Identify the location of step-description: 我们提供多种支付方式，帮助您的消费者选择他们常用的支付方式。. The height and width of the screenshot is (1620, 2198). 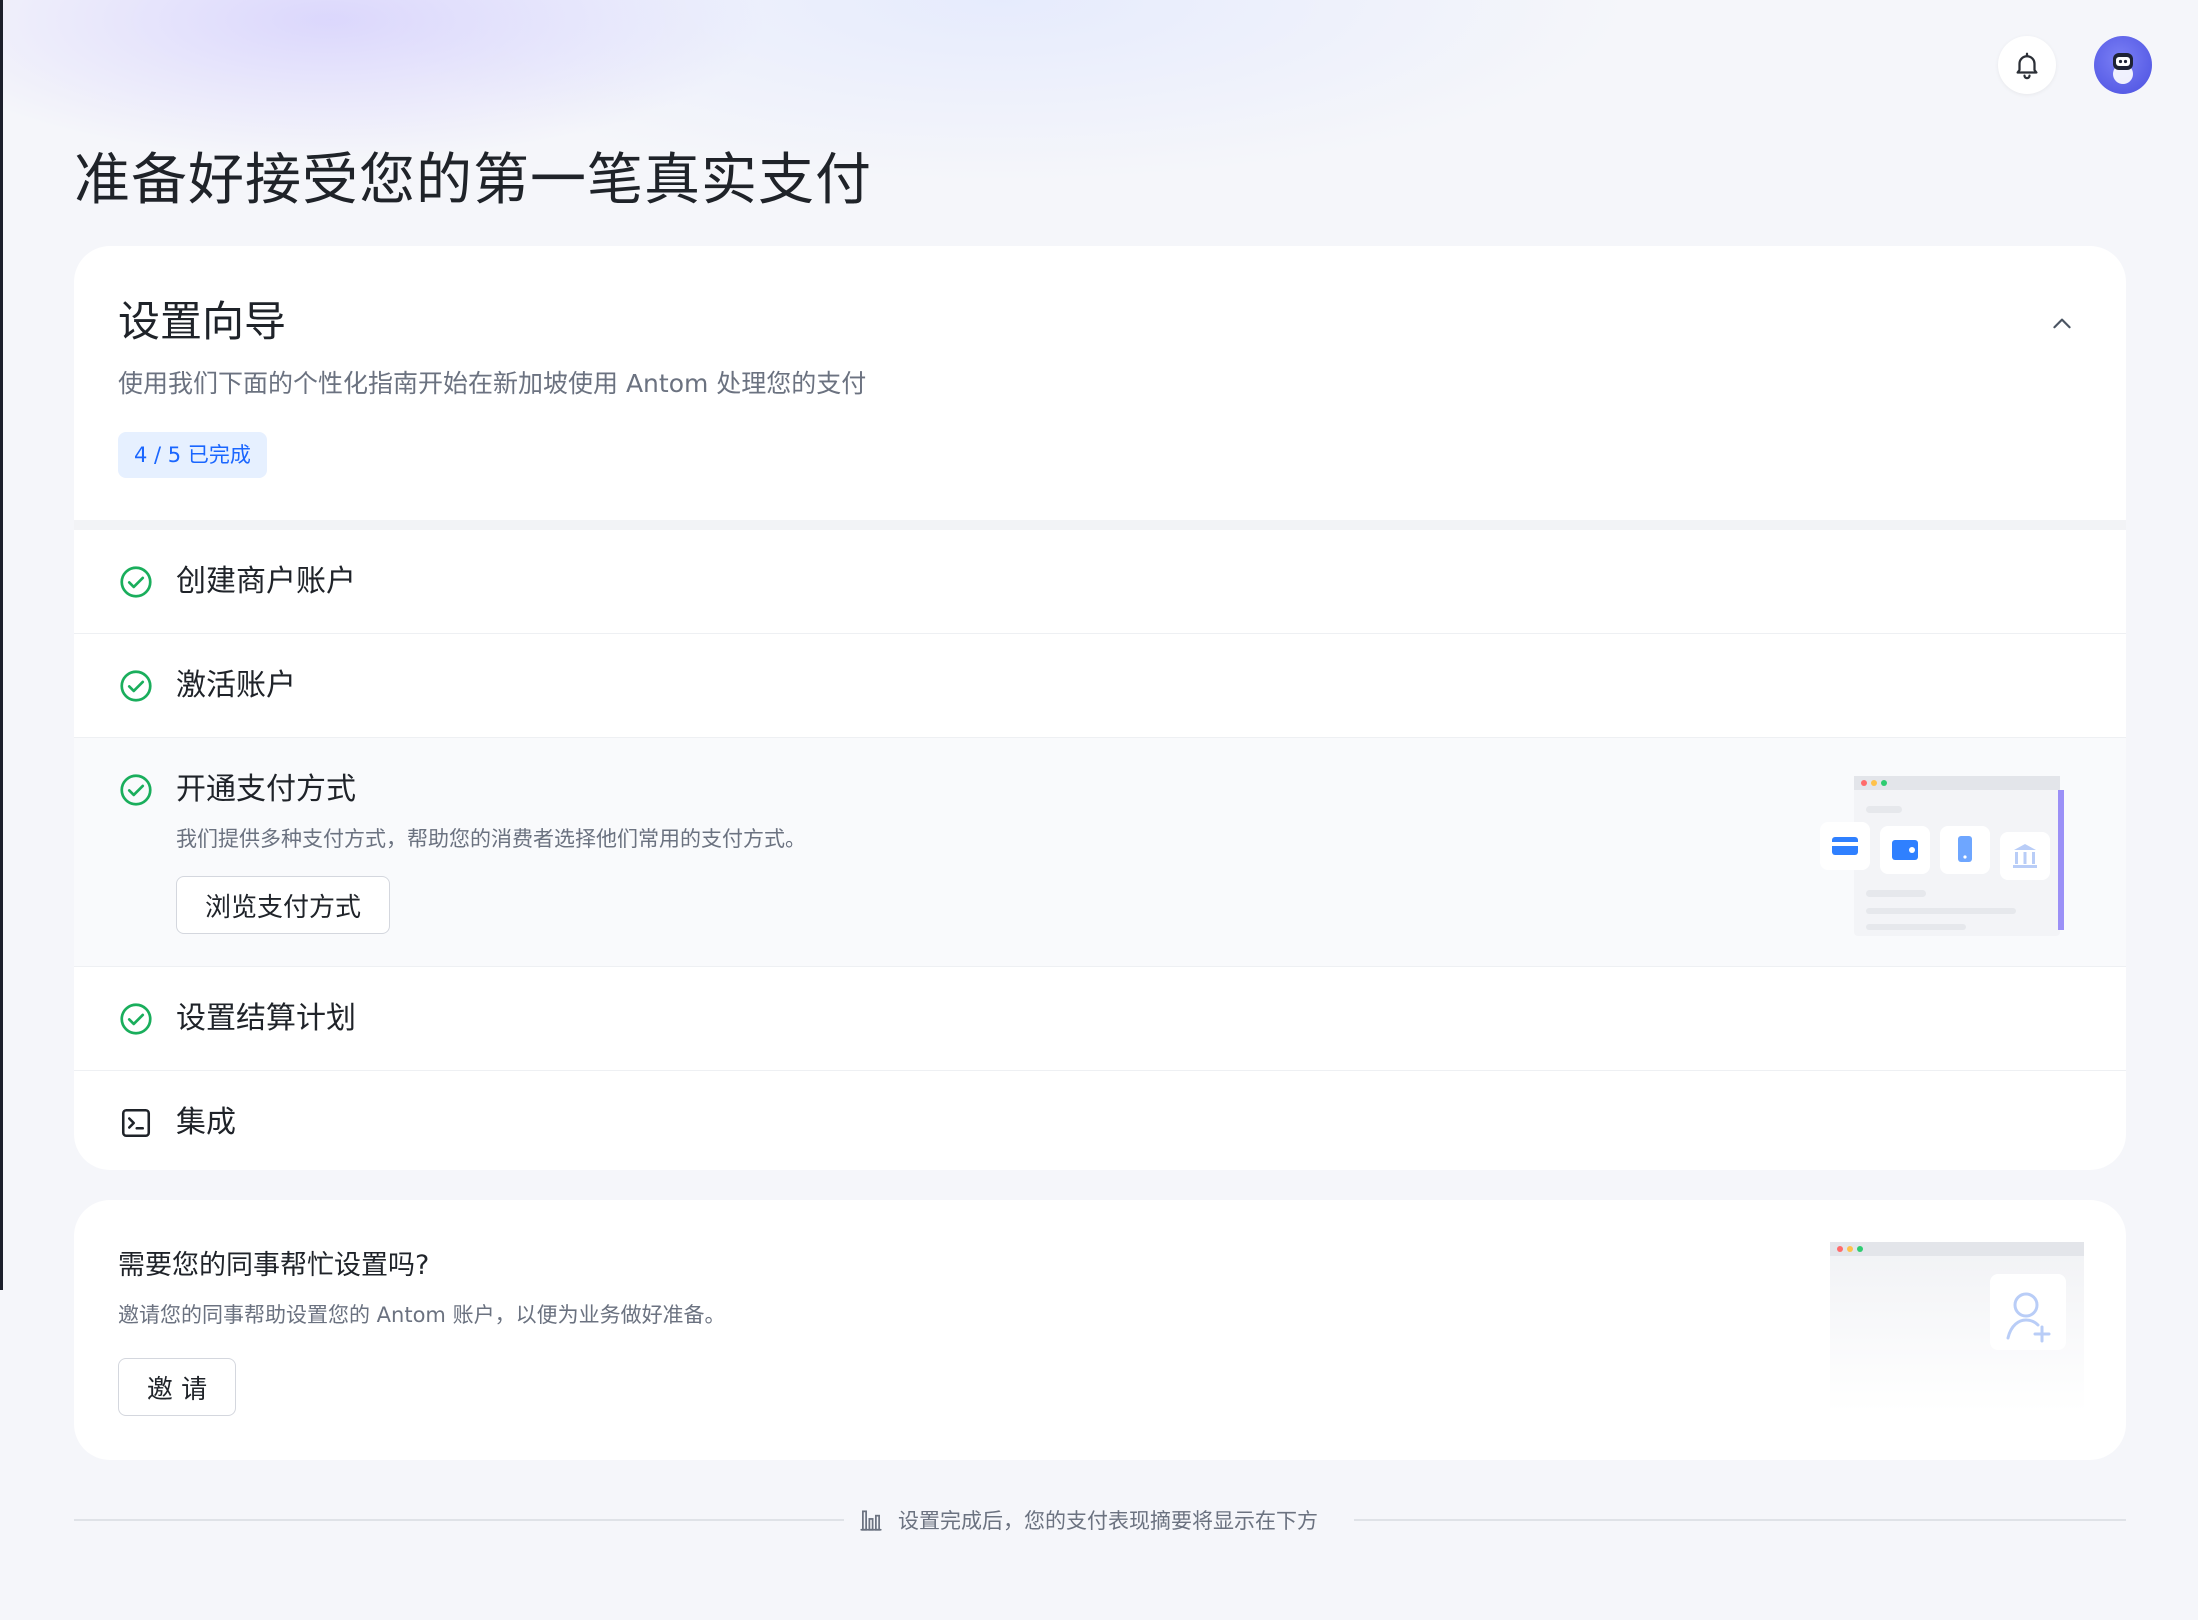
(491, 839).